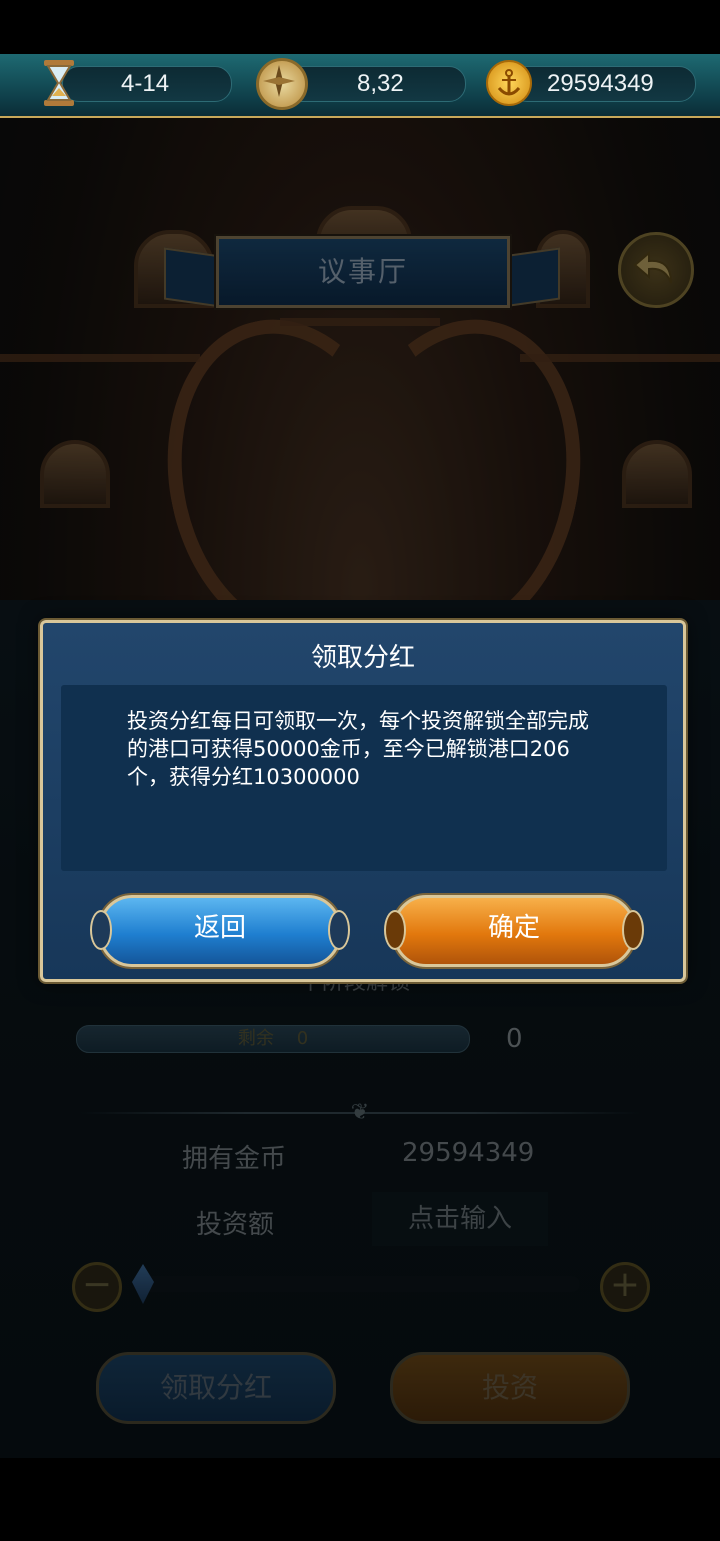  What do you see at coordinates (360, 1499) in the screenshot?
I see `system-nav-bar` at bounding box center [360, 1499].